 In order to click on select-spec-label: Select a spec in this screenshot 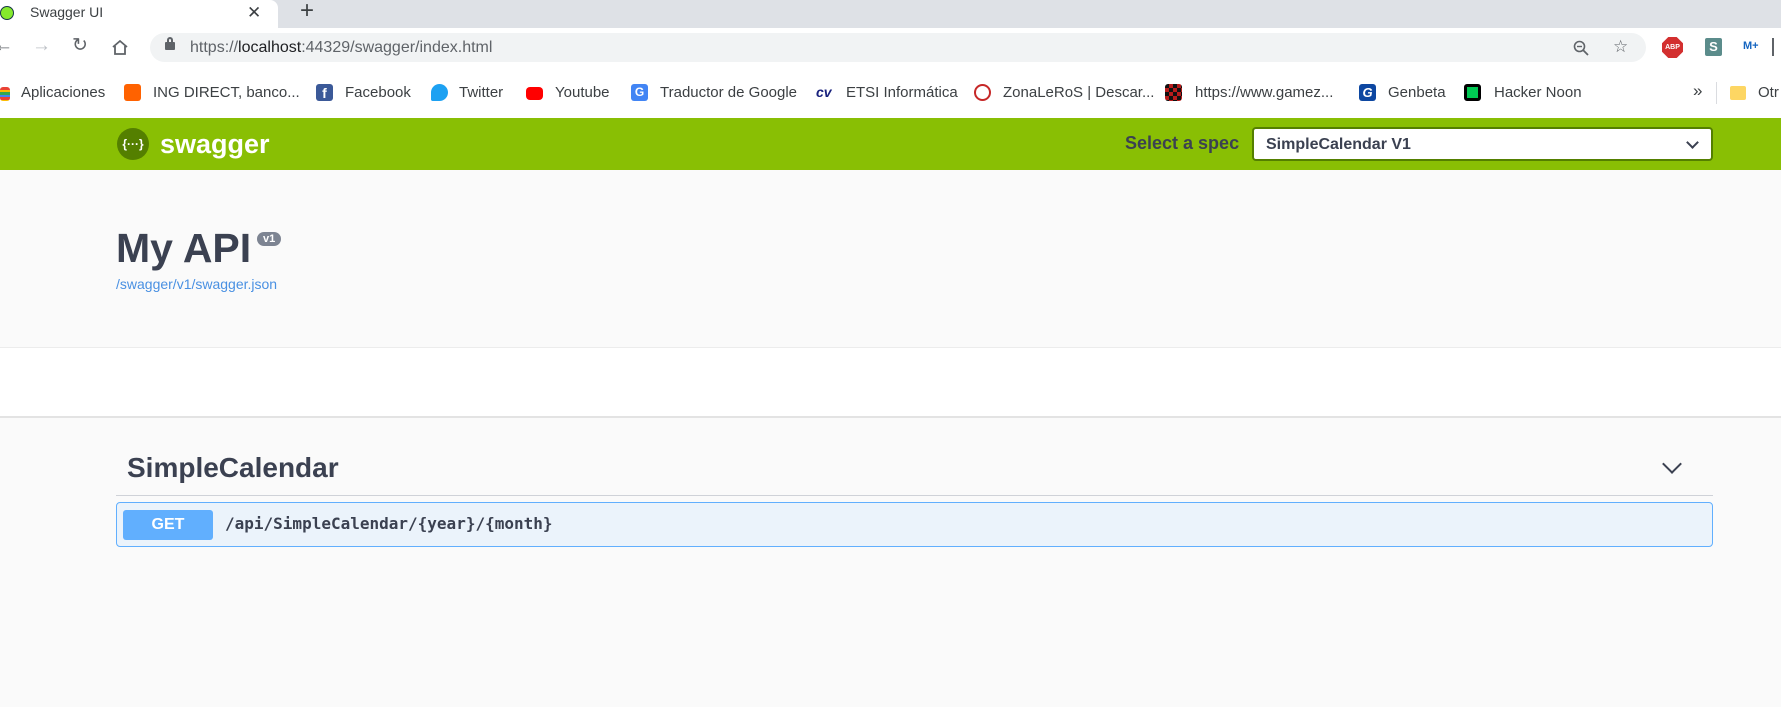, I will do `click(1182, 143)`.